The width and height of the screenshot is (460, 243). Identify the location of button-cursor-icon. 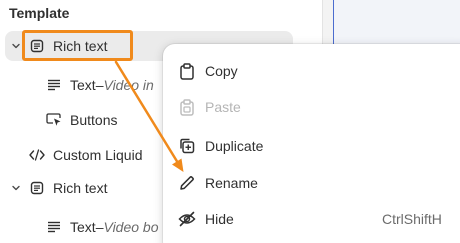
(54, 120).